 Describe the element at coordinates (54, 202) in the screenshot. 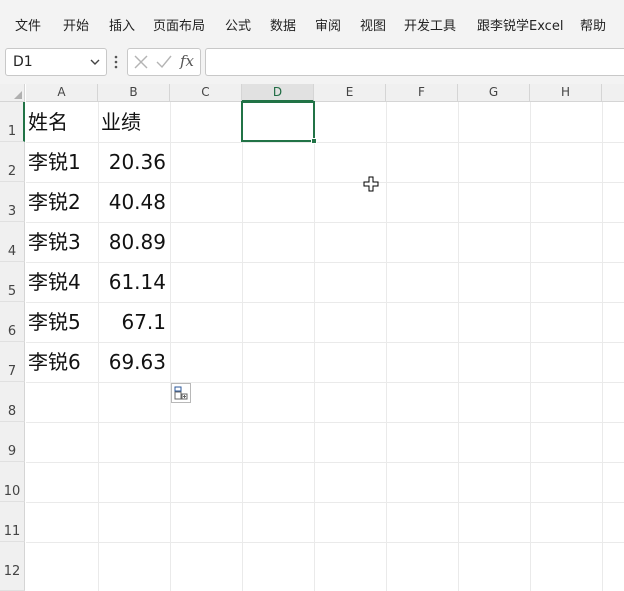

I see `cell-a3: 李锐2` at that location.